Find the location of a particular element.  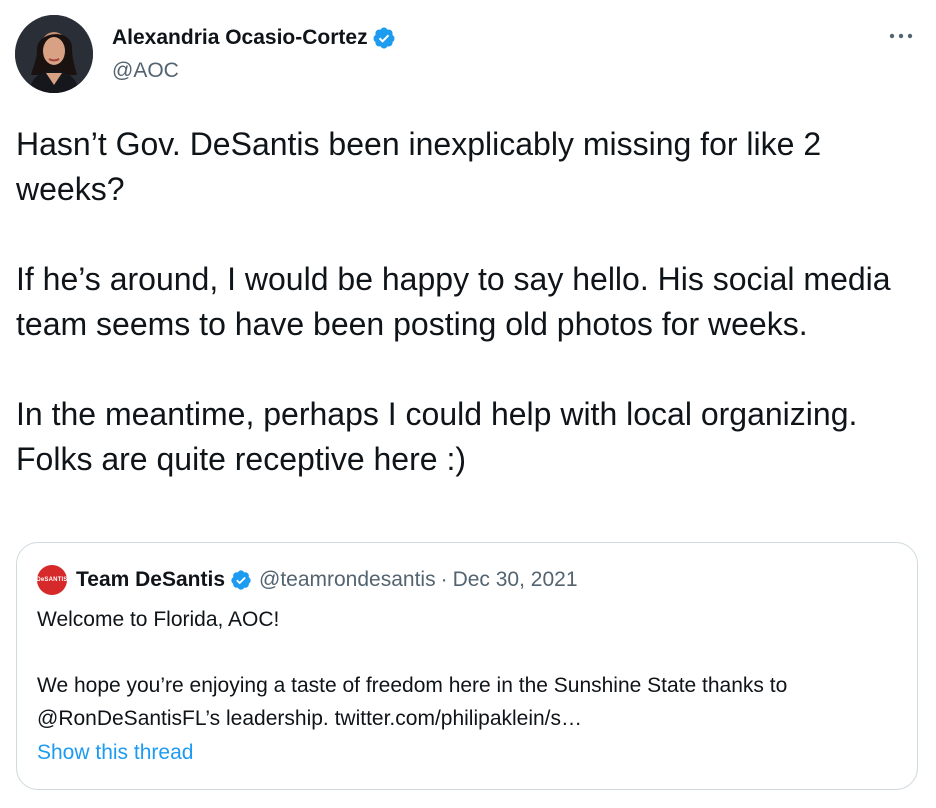

author-avatar is located at coordinates (54, 54).